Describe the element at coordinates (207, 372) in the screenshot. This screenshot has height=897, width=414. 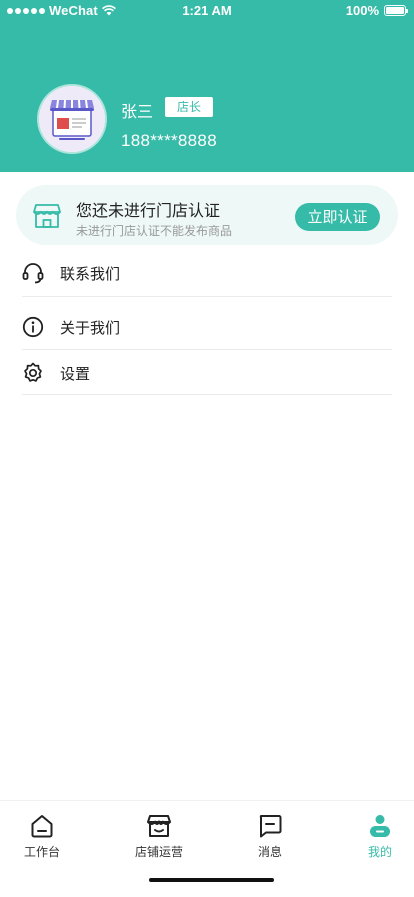
I see `menu-item-settings: 设置` at that location.